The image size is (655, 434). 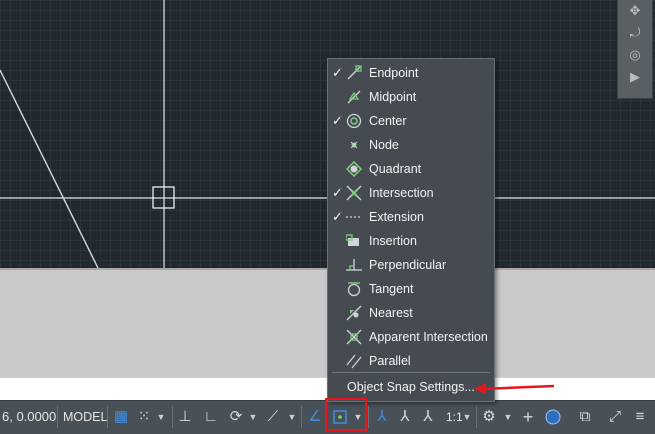 What do you see at coordinates (394, 73) in the screenshot?
I see `menu-item-label: Endpoint` at bounding box center [394, 73].